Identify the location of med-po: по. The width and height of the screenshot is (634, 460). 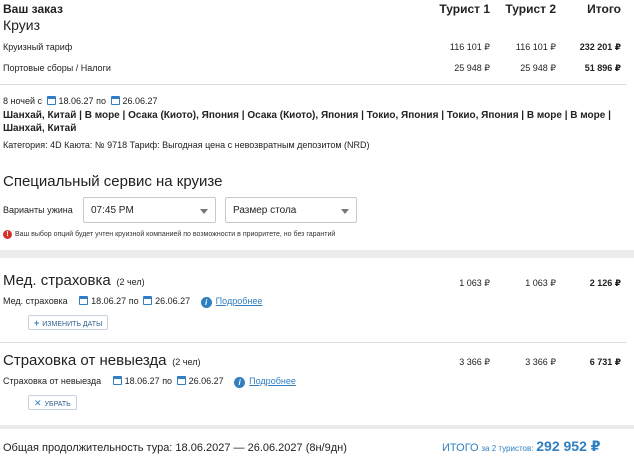
(133, 301).